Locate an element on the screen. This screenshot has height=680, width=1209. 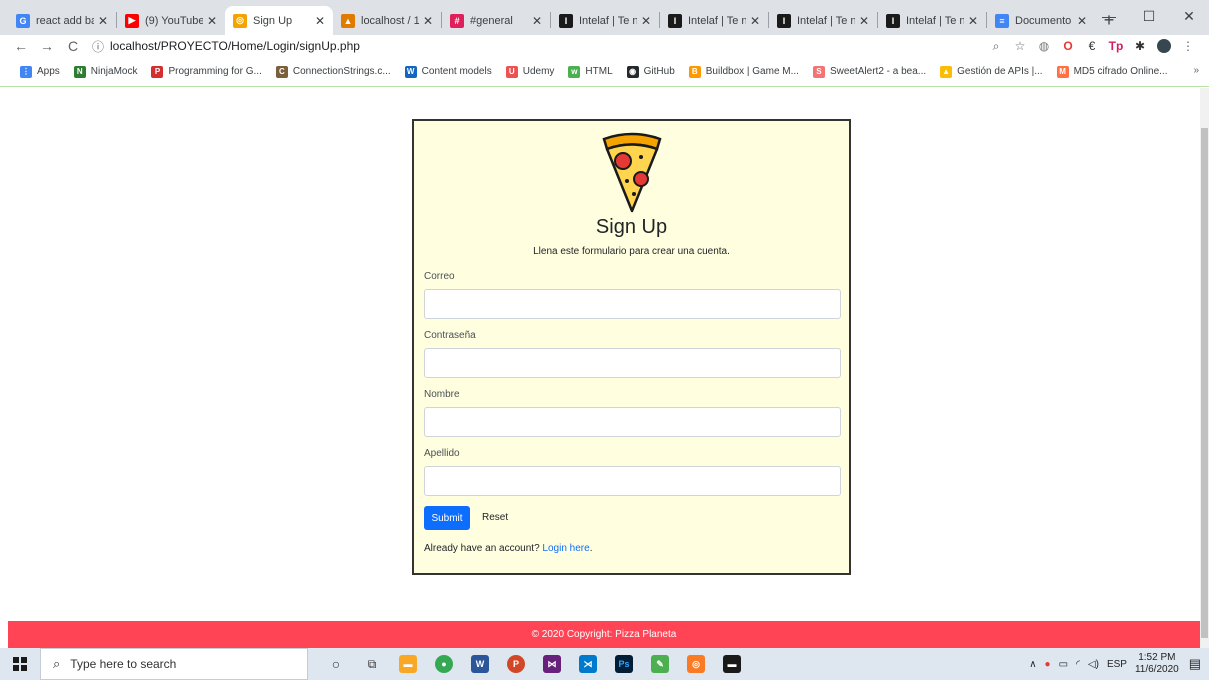
page-scrollbar is located at coordinates (1204, 368).